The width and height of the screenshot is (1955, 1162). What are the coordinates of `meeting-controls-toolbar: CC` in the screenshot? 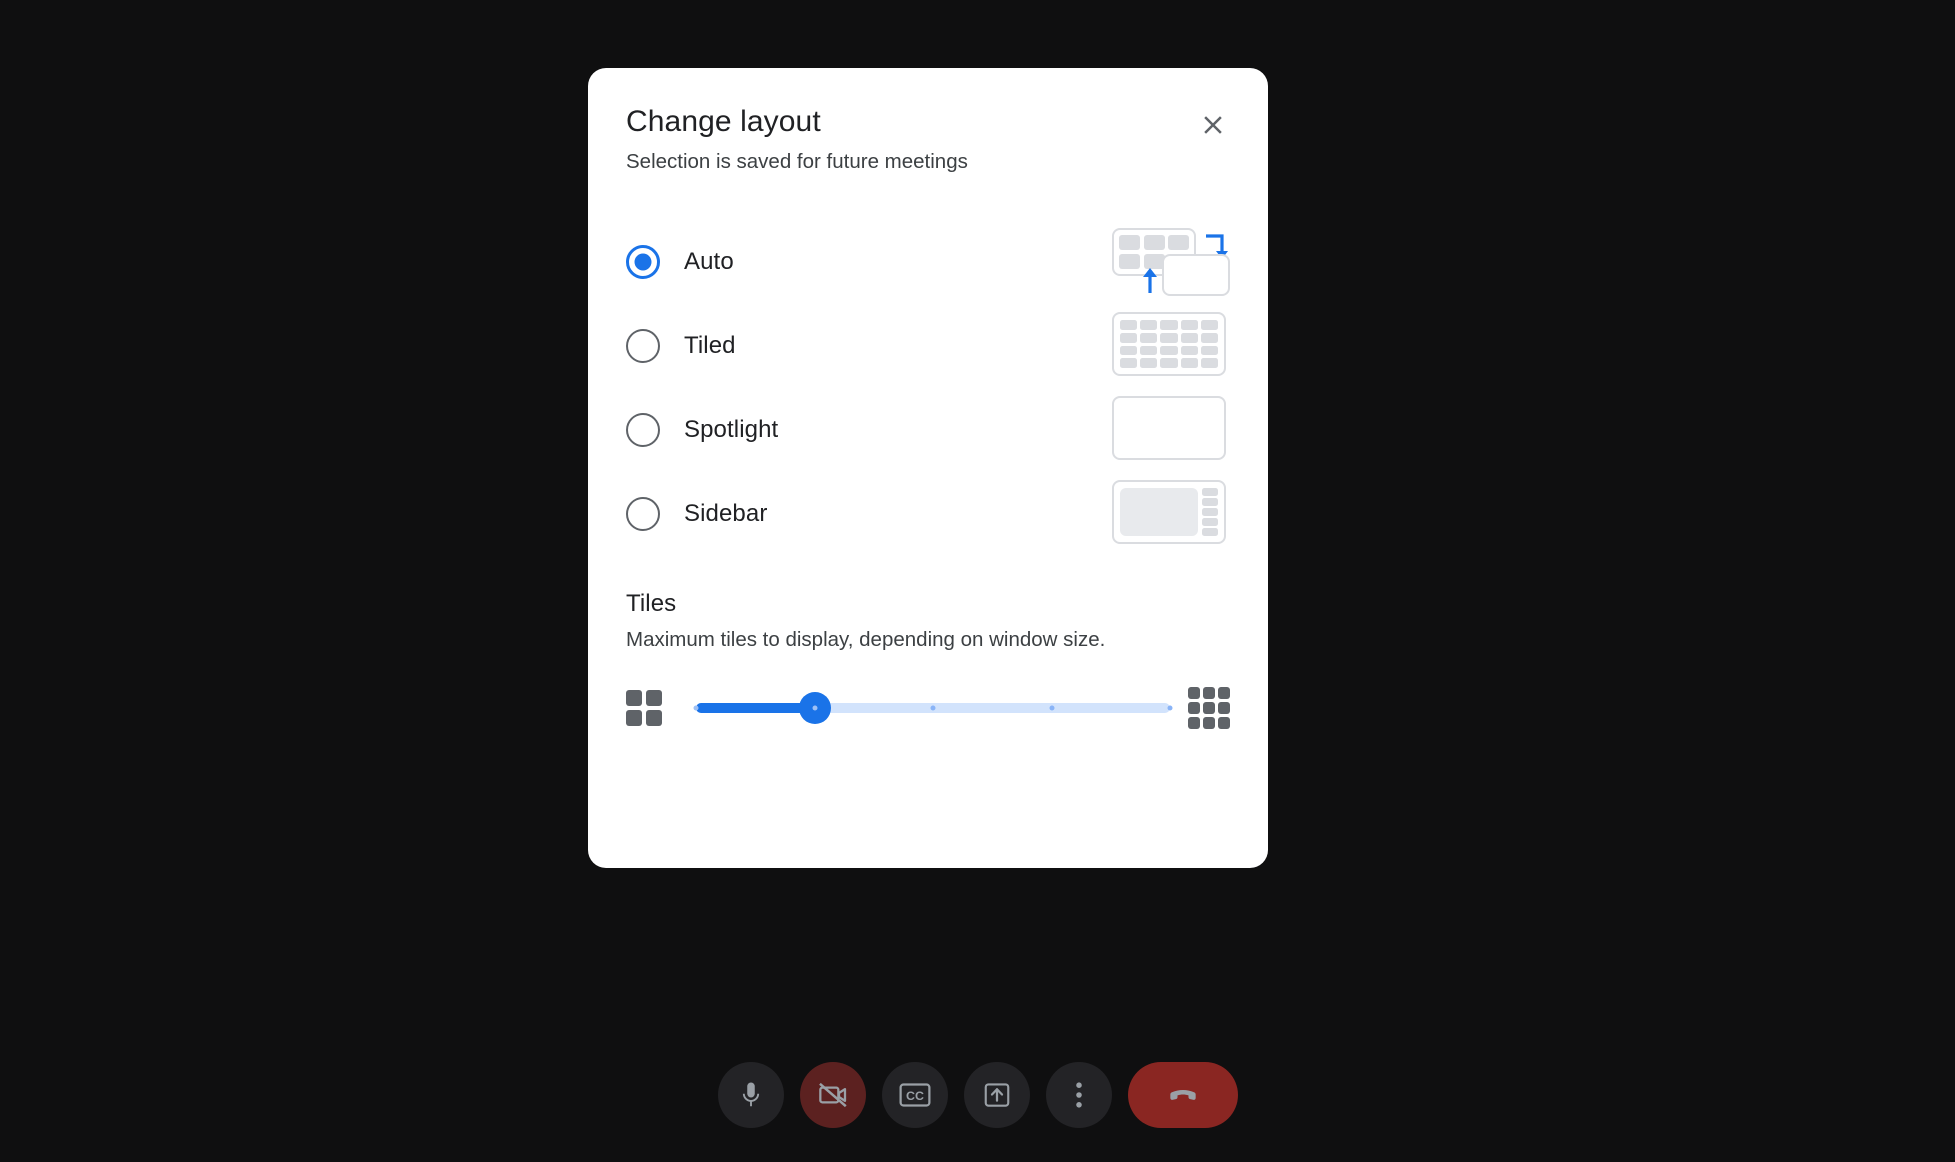 It's located at (977, 1095).